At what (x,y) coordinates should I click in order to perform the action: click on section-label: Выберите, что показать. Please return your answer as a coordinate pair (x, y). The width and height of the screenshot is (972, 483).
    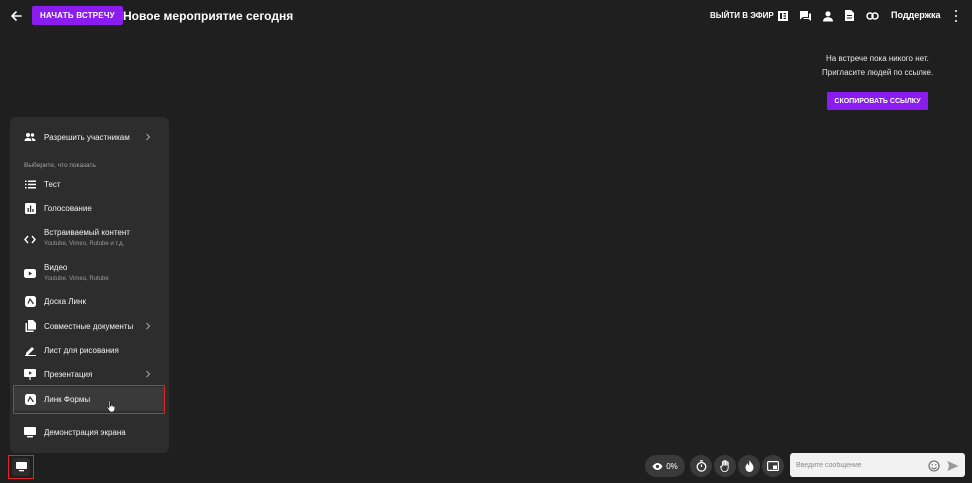
    Looking at the image, I should click on (60, 165).